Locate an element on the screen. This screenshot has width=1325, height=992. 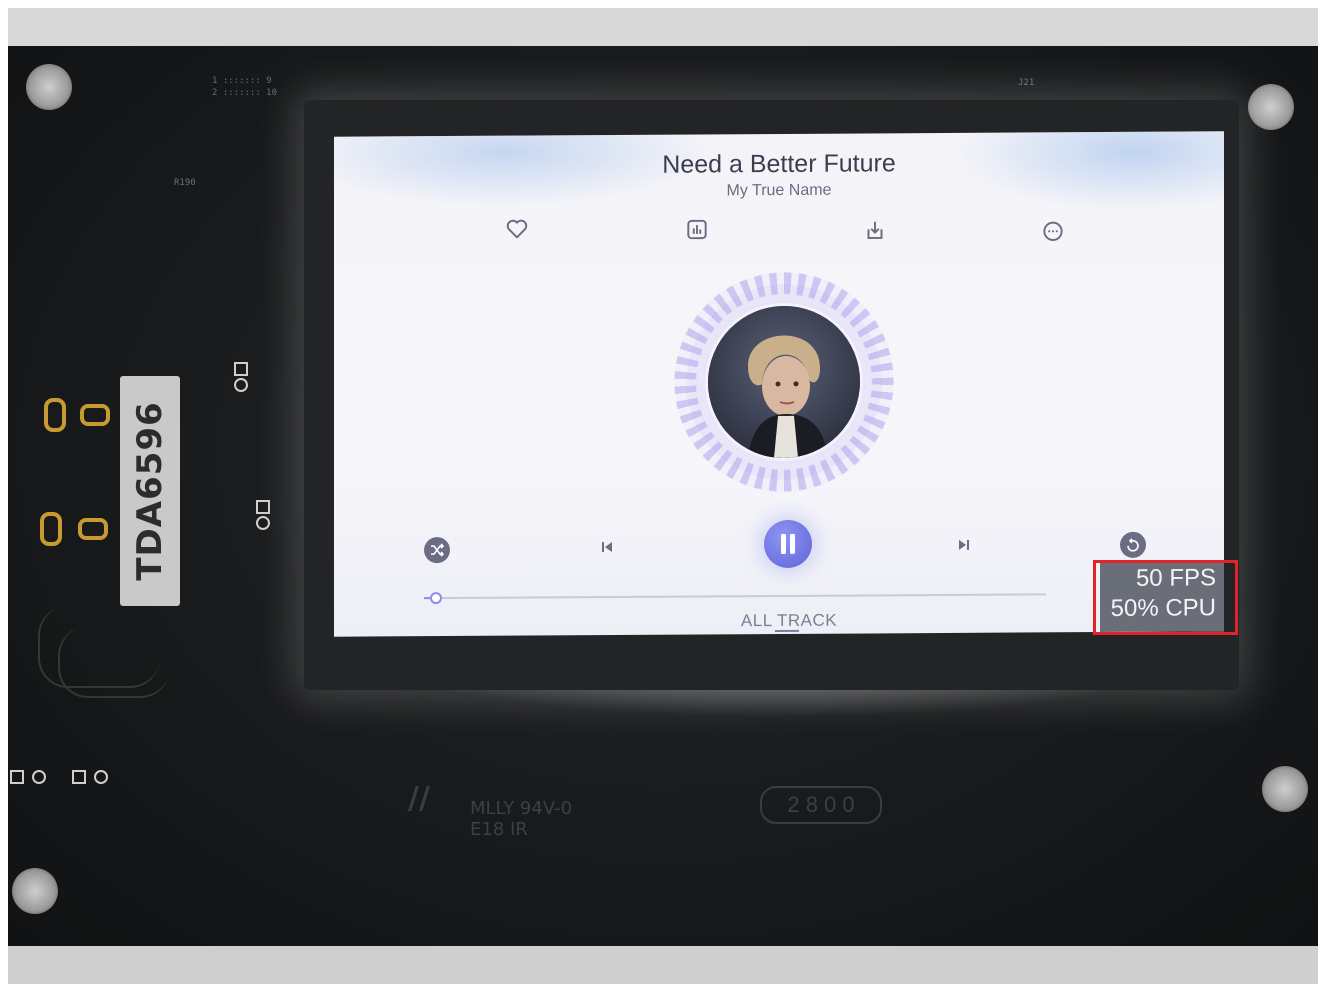
progress-knob is located at coordinates (436, 598).